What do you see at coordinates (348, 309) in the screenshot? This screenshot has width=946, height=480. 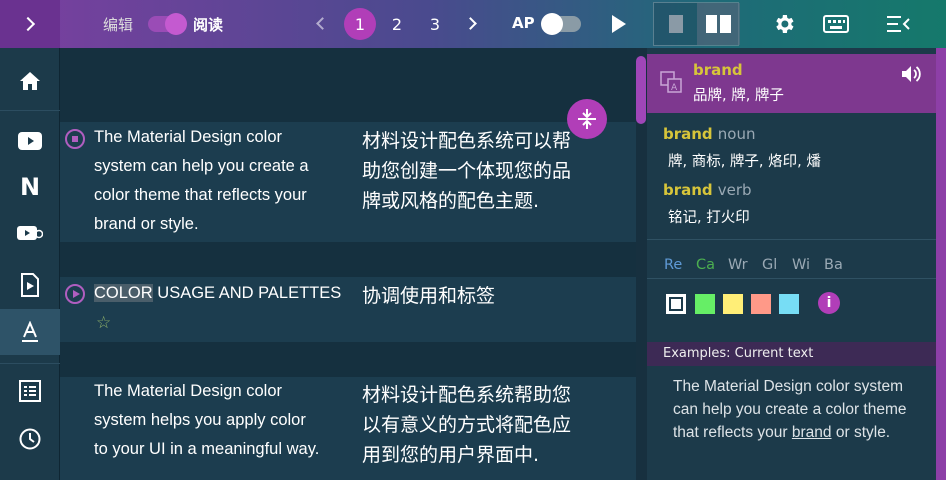 I see `sentence-row-2: COLOR USAGE AND PALETTES ☆ 协调使用和标签` at bounding box center [348, 309].